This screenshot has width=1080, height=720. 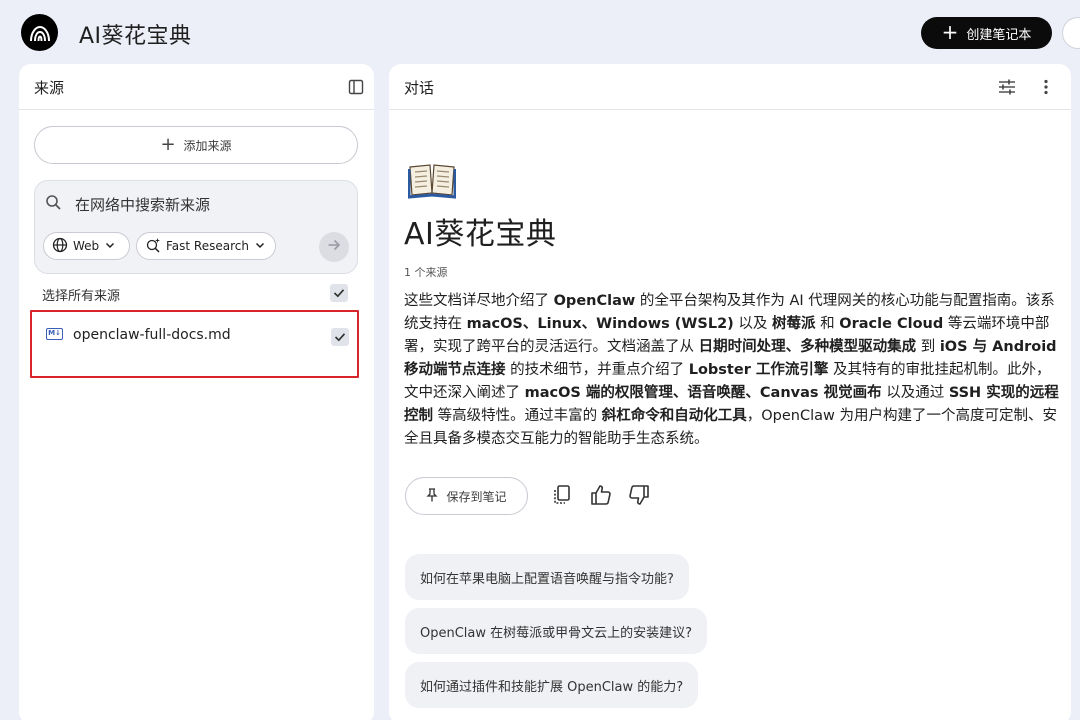 I want to click on save-to-note-label: 保存到笔记, so click(x=476, y=496).